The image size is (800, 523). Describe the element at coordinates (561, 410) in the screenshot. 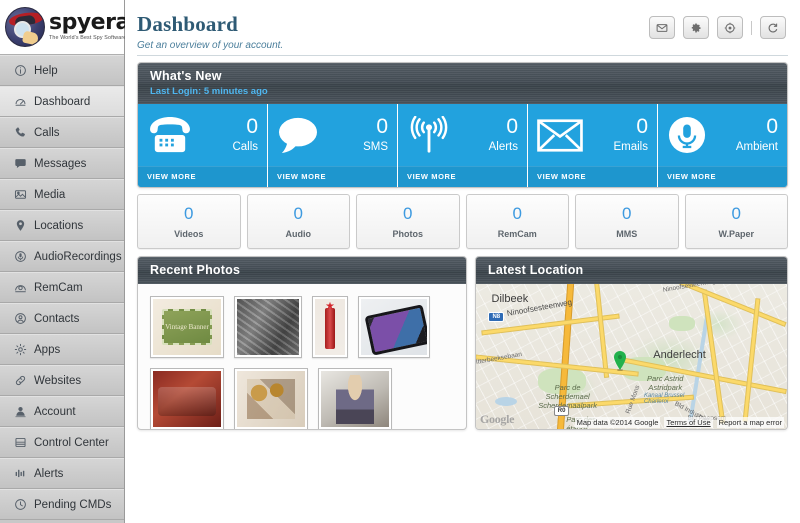

I see `map-shield-r0: R0` at that location.